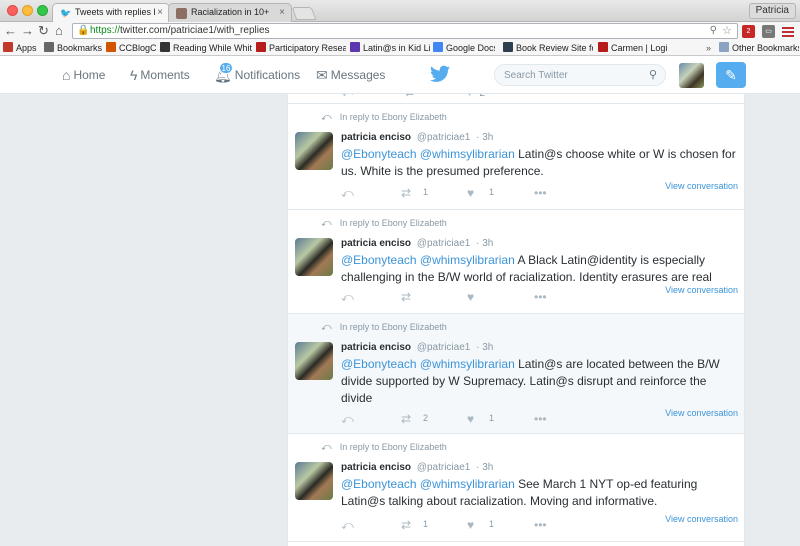 The width and height of the screenshot is (800, 546). What do you see at coordinates (230, 12) in the screenshot?
I see `tab-racialization: Racialization in 10+ Tweets ×` at bounding box center [230, 12].